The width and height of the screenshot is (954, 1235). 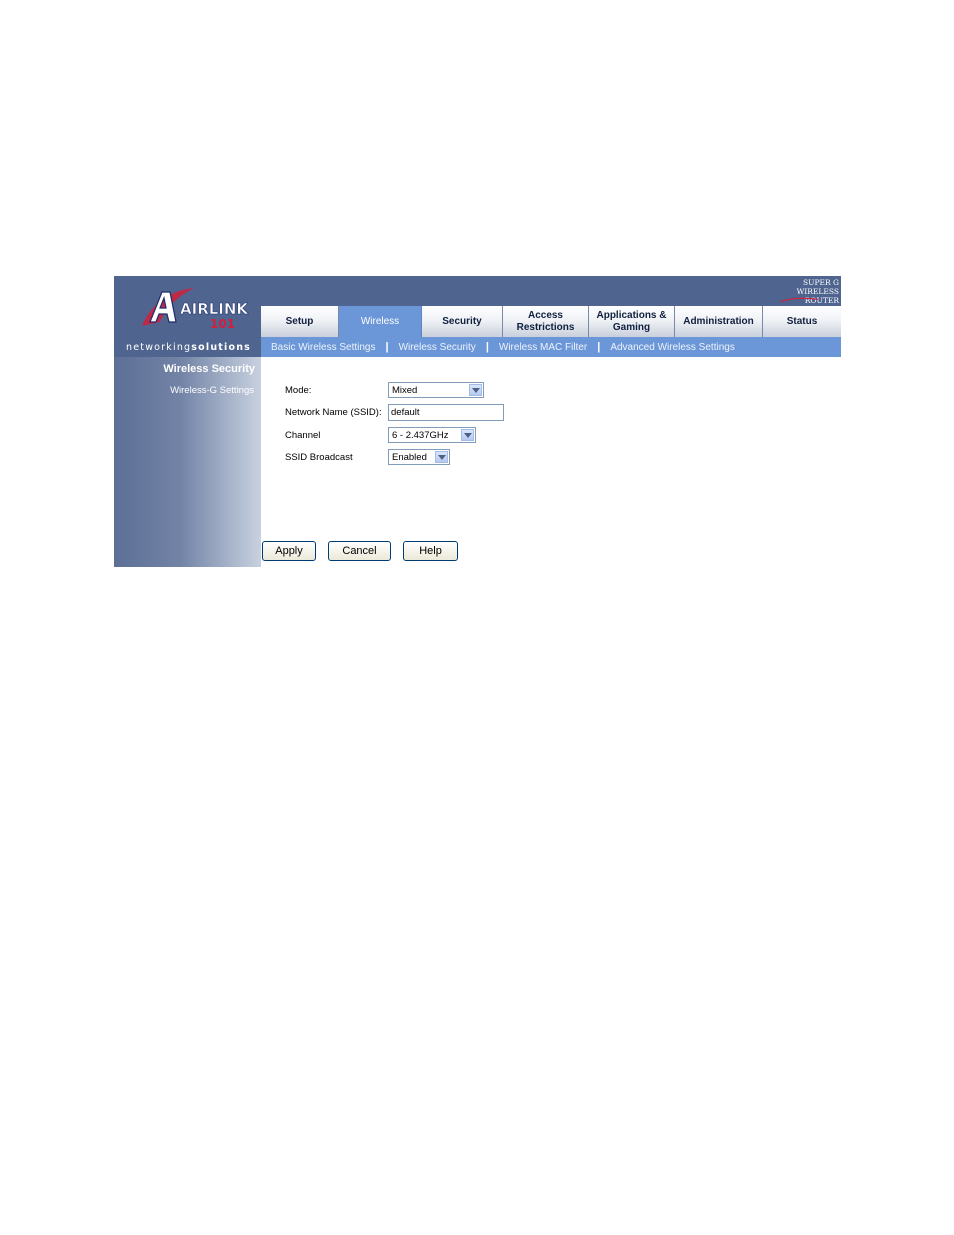 I want to click on tab-label: Security, so click(x=462, y=321).